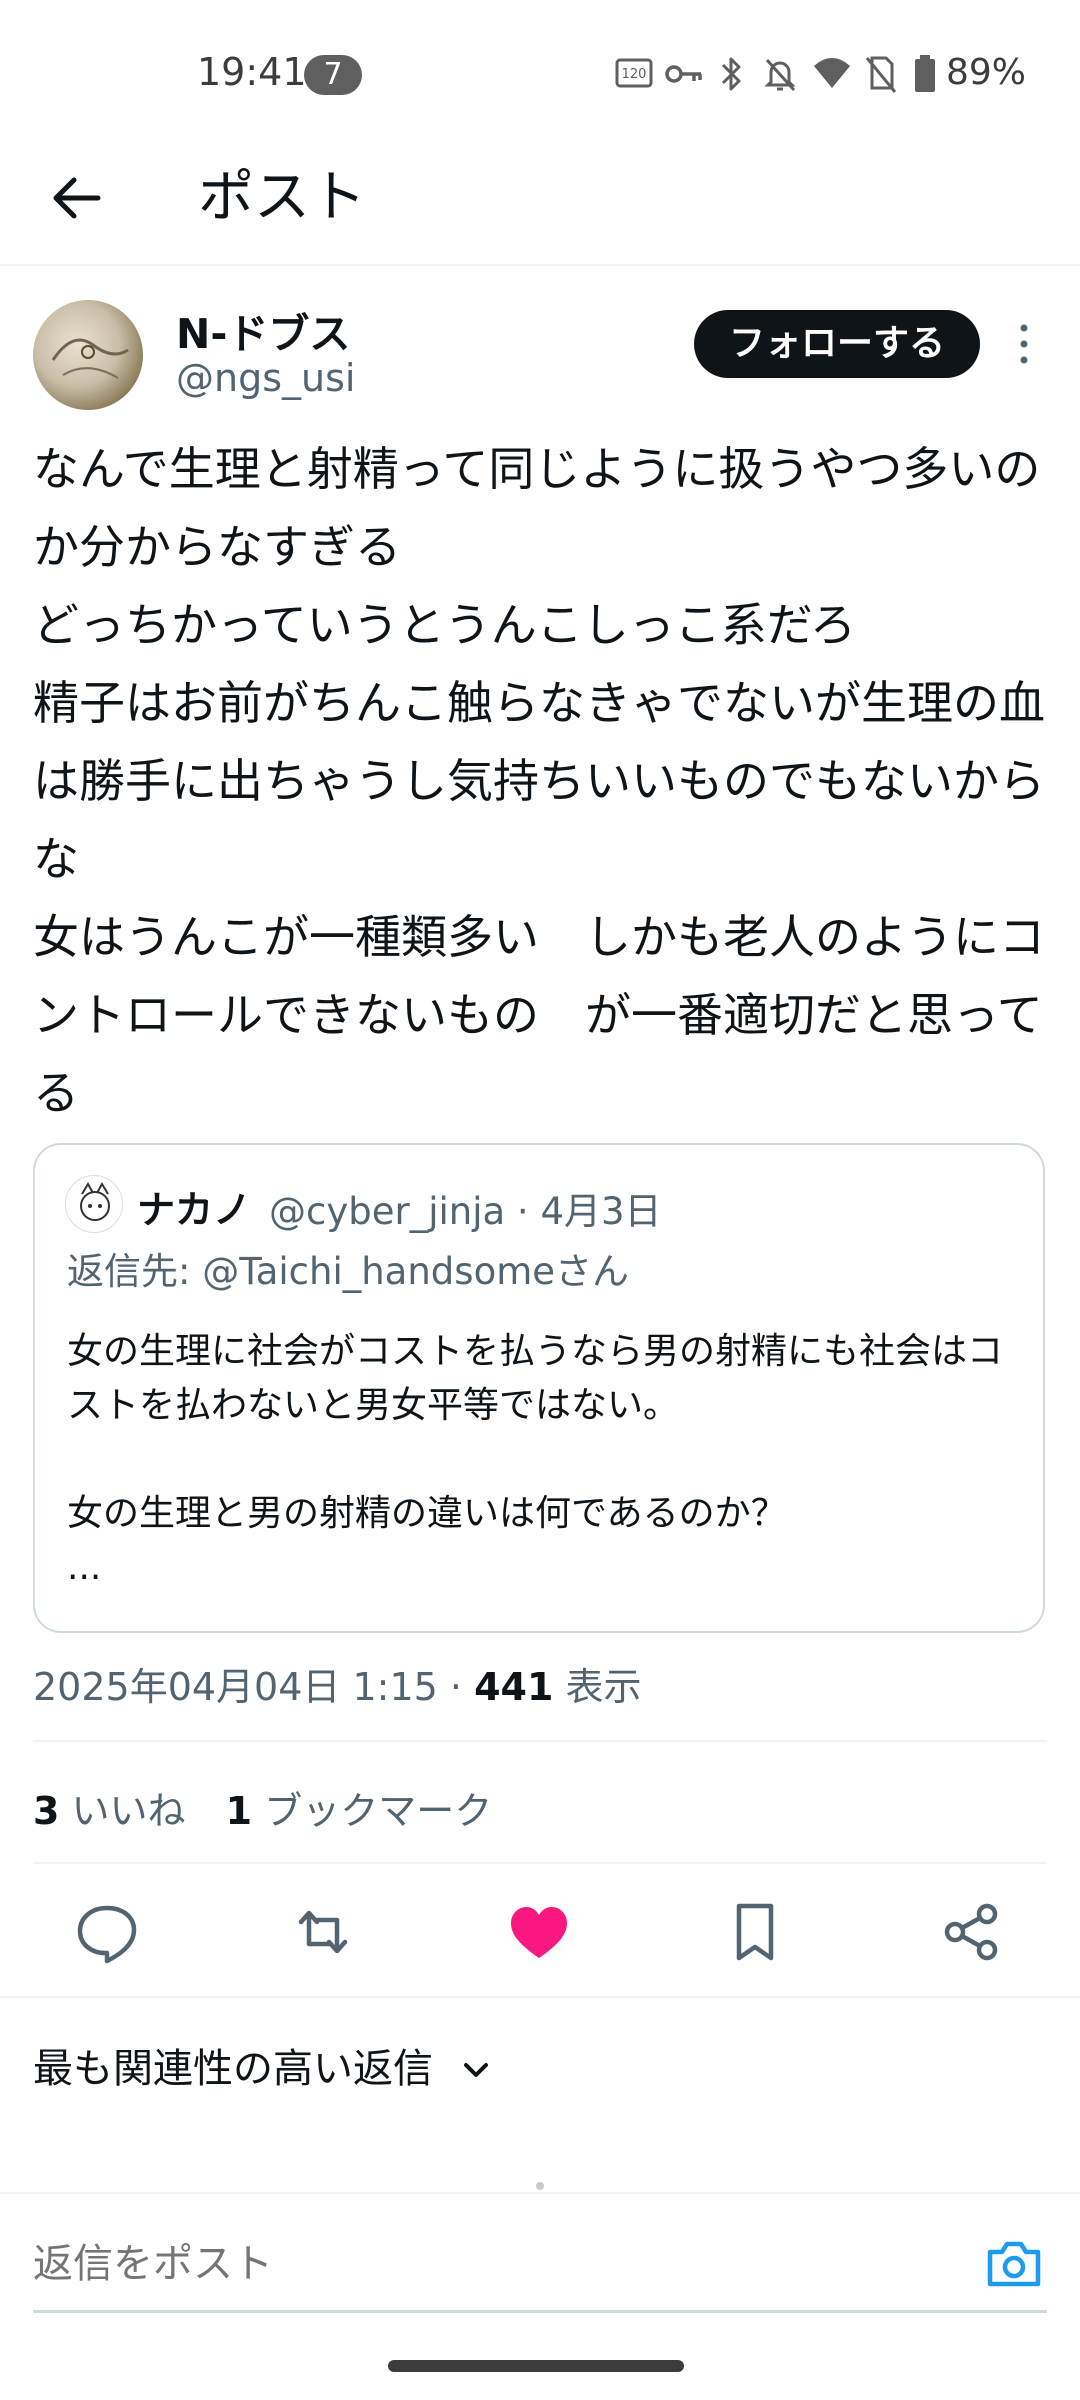 This screenshot has width=1080, height=2400. I want to click on quoted-author-name: ナカノ, so click(194, 1210).